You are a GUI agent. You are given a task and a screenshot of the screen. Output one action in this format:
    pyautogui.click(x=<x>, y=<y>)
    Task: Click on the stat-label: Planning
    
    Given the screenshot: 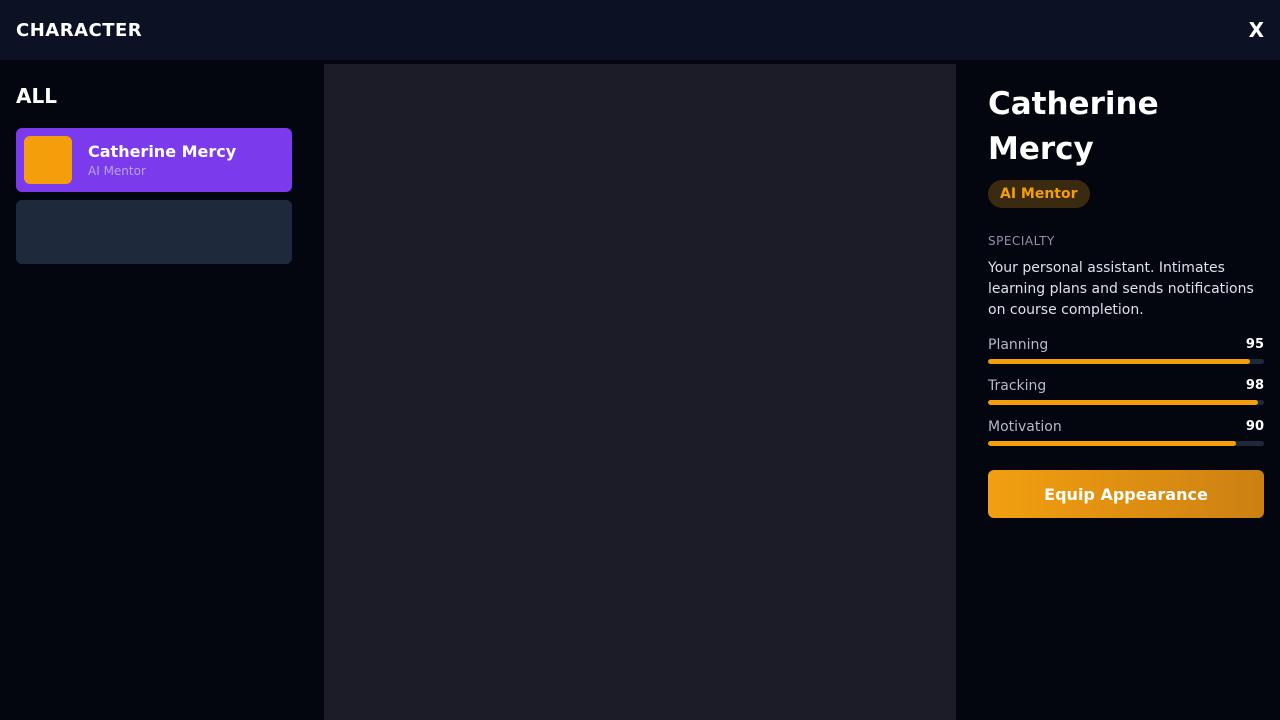 What is the action you would take?
    pyautogui.click(x=1018, y=345)
    